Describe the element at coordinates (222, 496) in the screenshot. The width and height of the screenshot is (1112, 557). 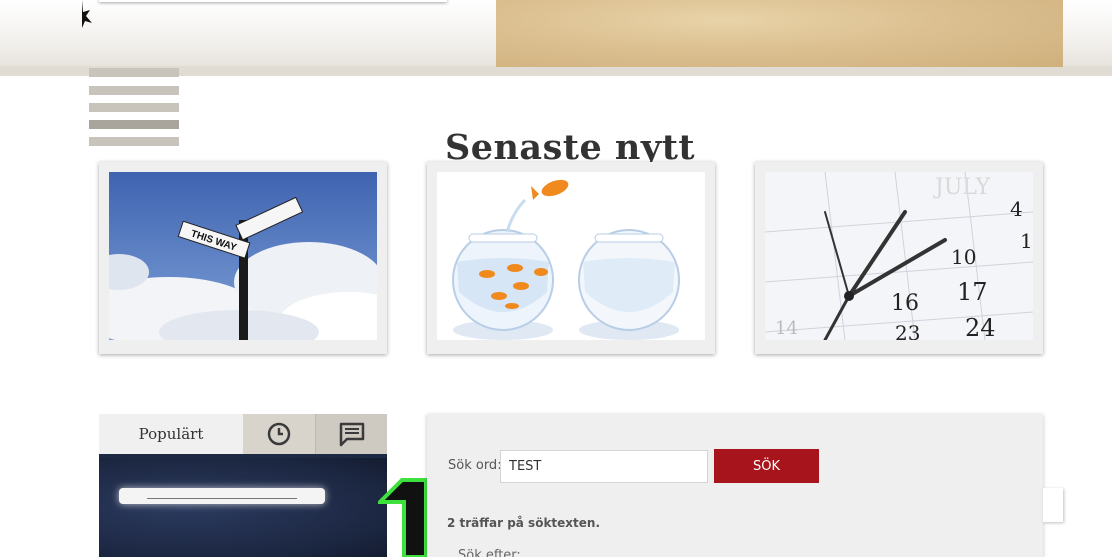
I see `popular-item` at that location.